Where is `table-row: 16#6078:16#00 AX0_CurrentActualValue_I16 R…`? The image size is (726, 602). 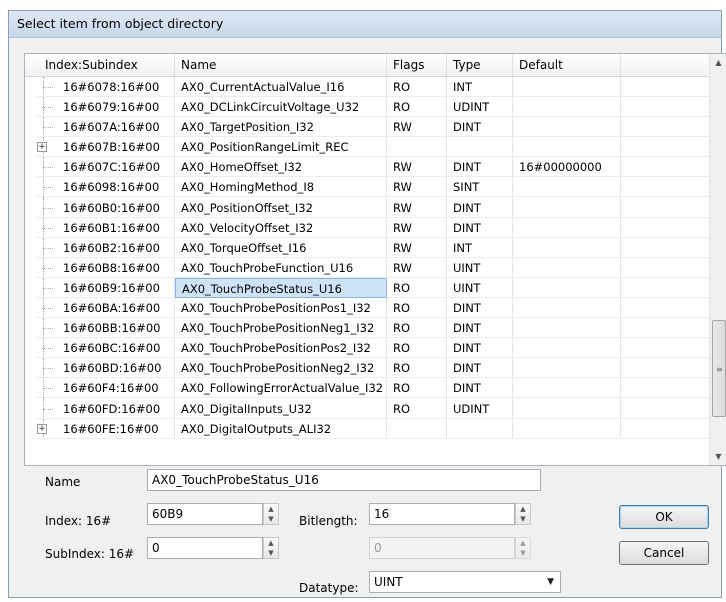
table-row: 16#6078:16#00 AX0_CurrentActualValue_I16 R… is located at coordinates (369, 87).